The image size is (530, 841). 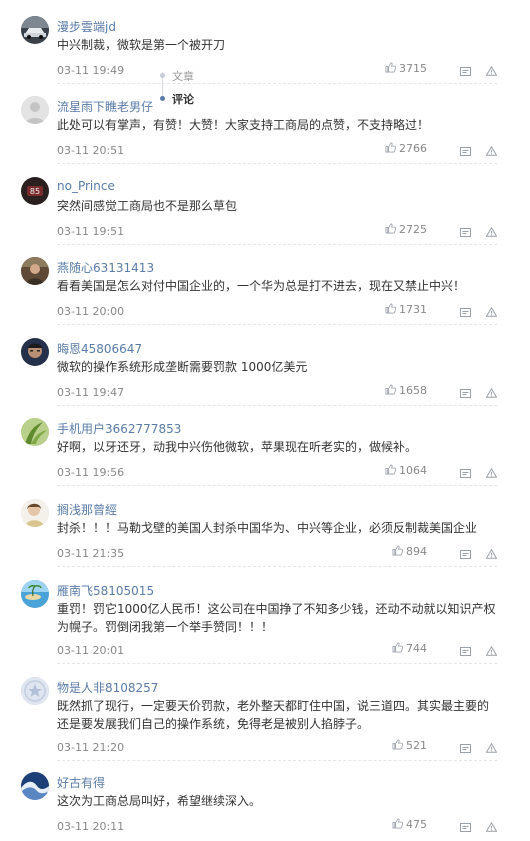 What do you see at coordinates (413, 309) in the screenshot?
I see `like-count: 1731` at bounding box center [413, 309].